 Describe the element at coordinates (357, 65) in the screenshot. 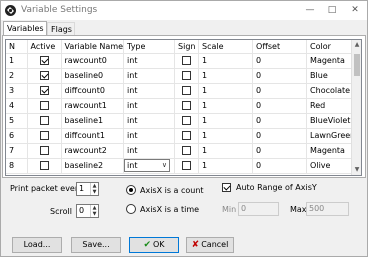

I see `scrollbar-thumb` at that location.